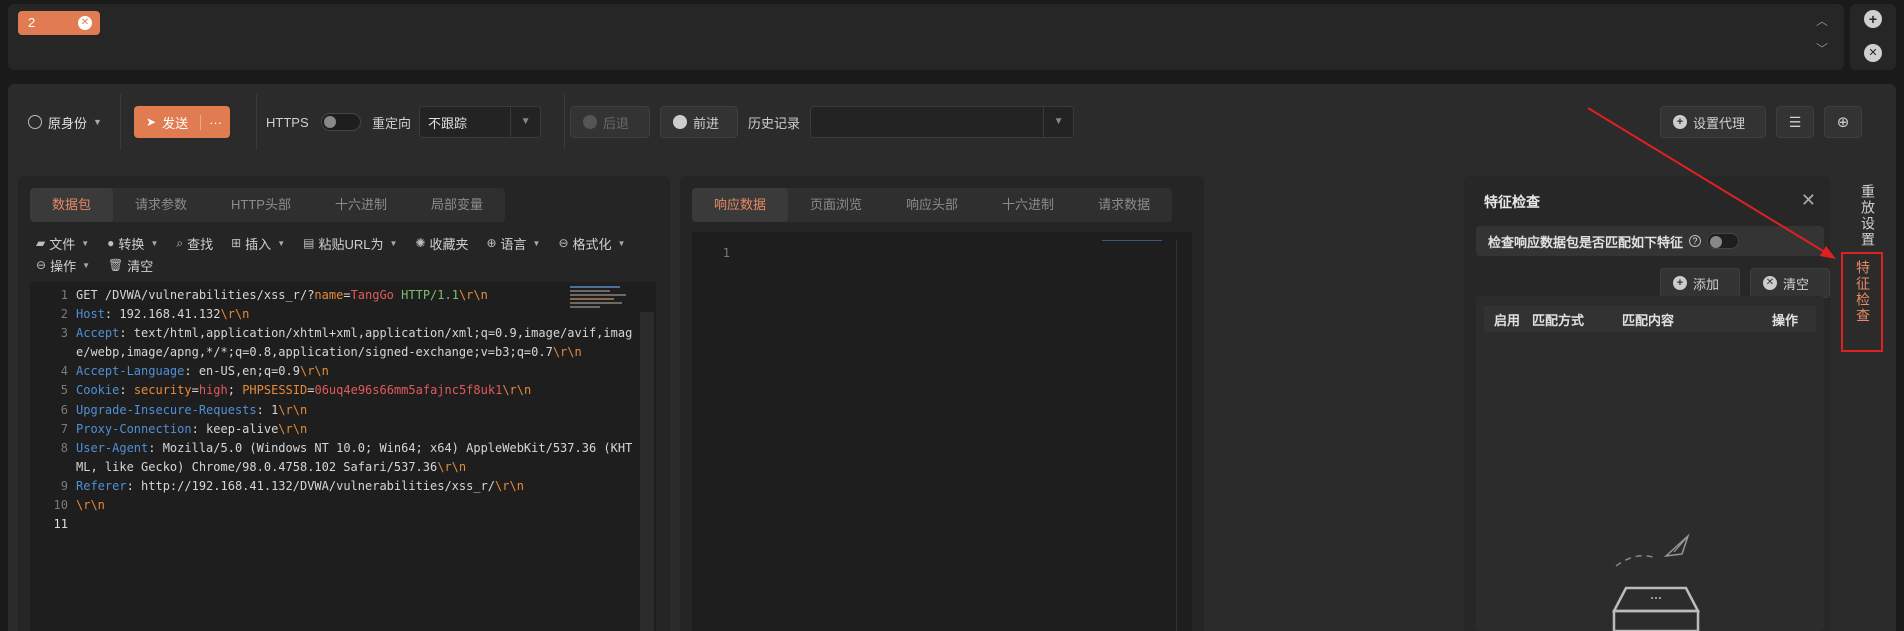  I want to click on column-header: 启用, so click(1507, 320).